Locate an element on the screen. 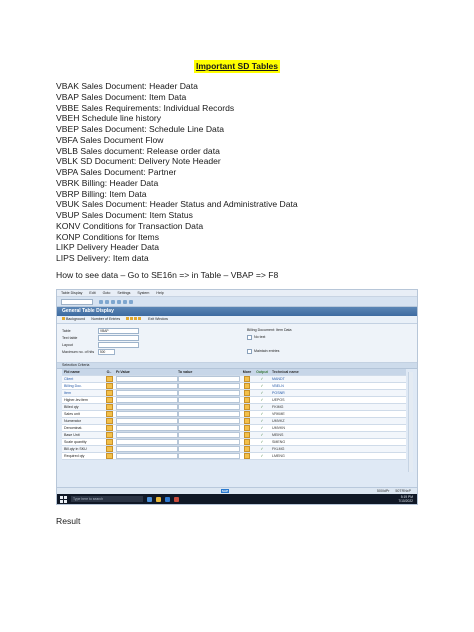 Image resolution: width=474 pixels, height=632 pixels. col-header: Technical name is located at coordinates (285, 371).